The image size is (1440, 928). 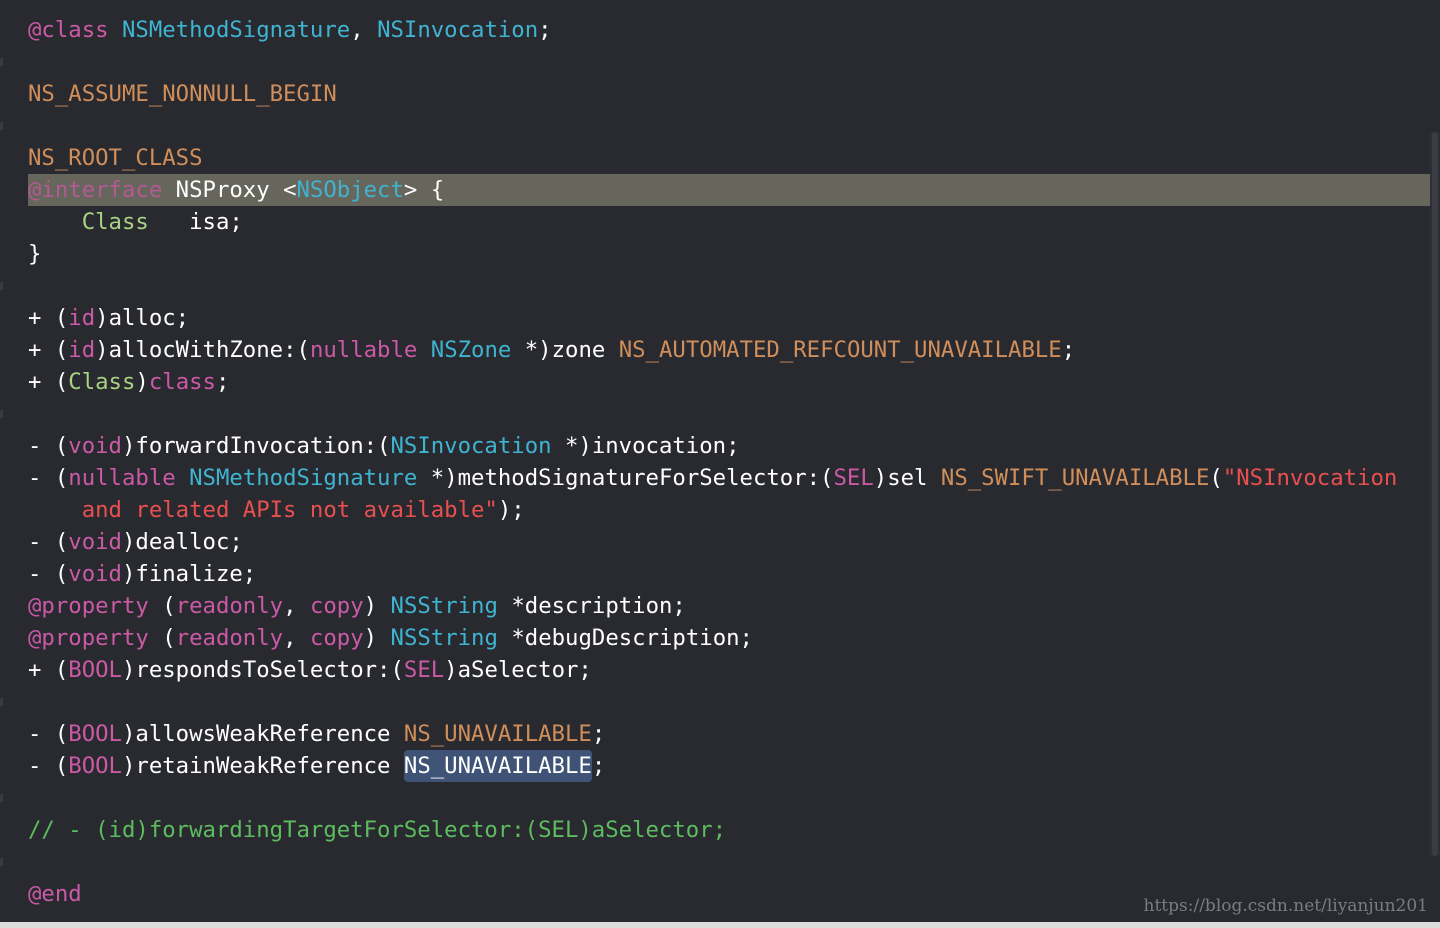 I want to click on code-token: *description;, so click(x=591, y=606).